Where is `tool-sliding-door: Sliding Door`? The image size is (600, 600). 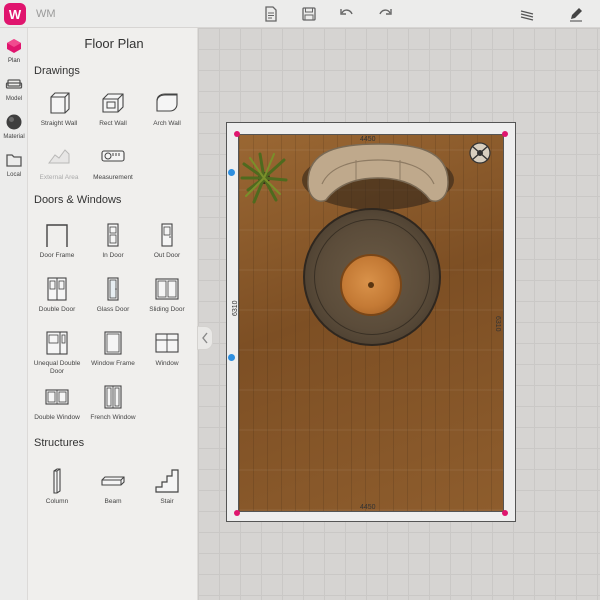 tool-sliding-door: Sliding Door is located at coordinates (167, 299).